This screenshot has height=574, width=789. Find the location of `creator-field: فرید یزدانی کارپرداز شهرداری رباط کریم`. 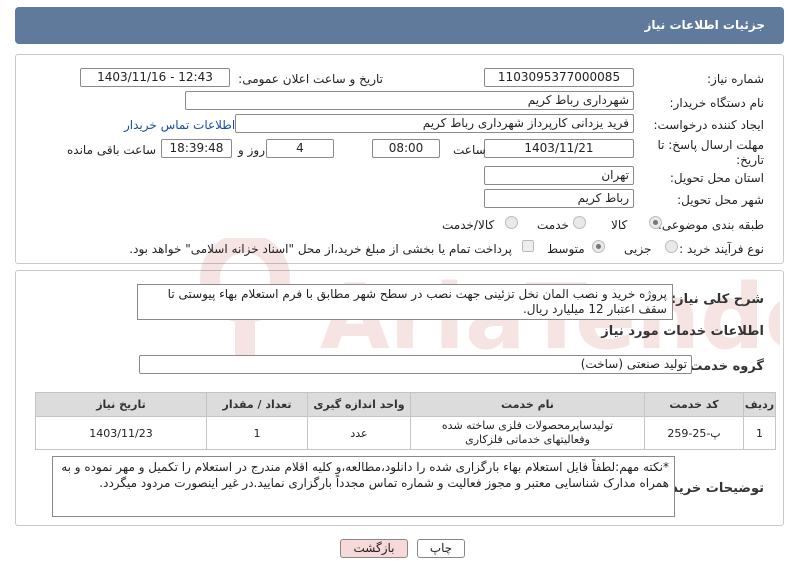

creator-field: فرید یزدانی کارپرداز شهرداری رباط کریم is located at coordinates (434, 123).